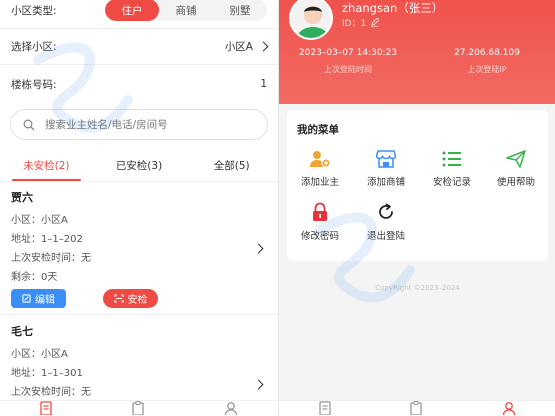 The width and height of the screenshot is (555, 416). Describe the element at coordinates (22, 197) in the screenshot. I see `owner-name: 贾六` at that location.